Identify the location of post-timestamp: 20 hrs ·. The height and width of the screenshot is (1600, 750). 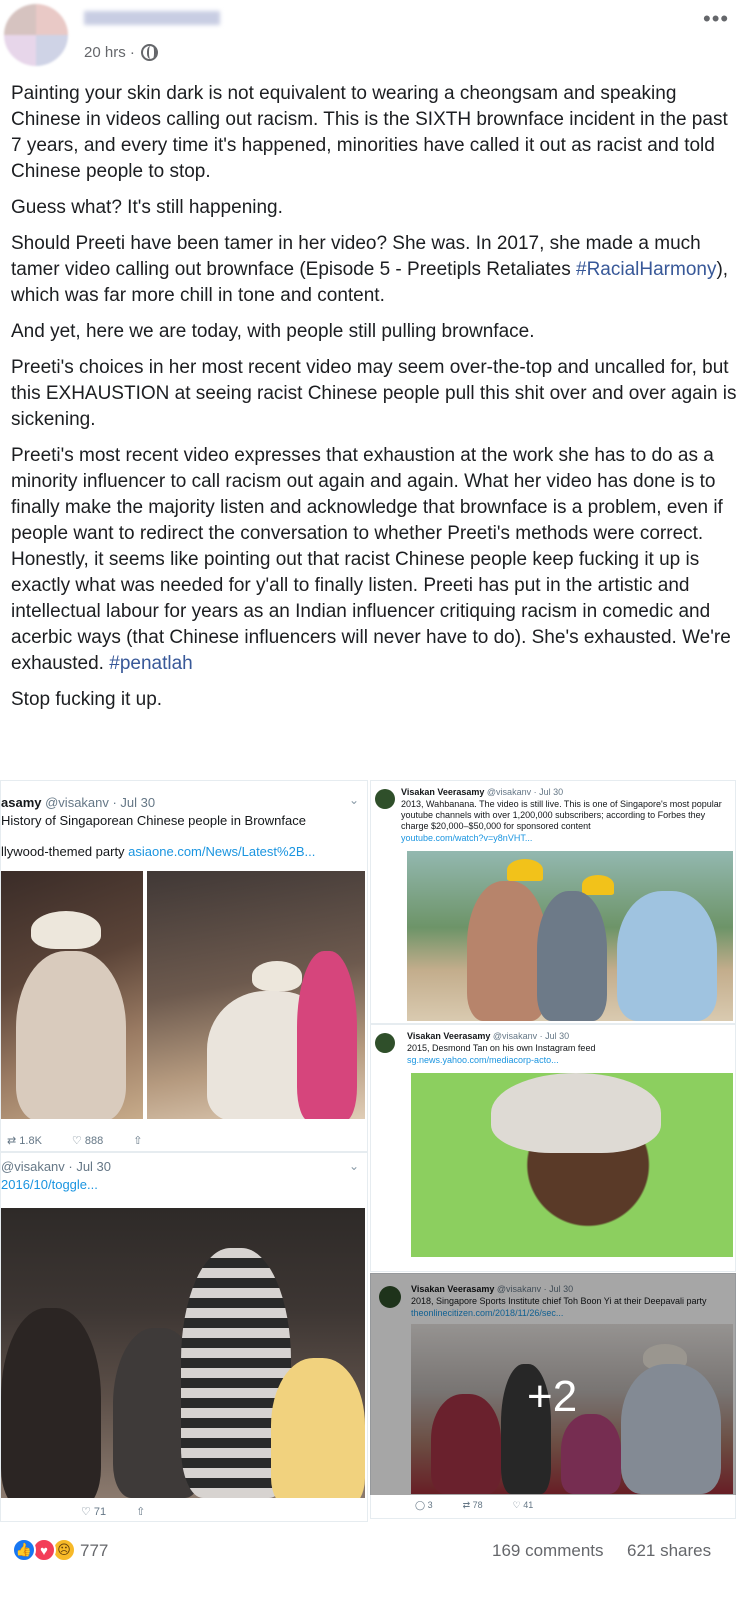
(121, 52).